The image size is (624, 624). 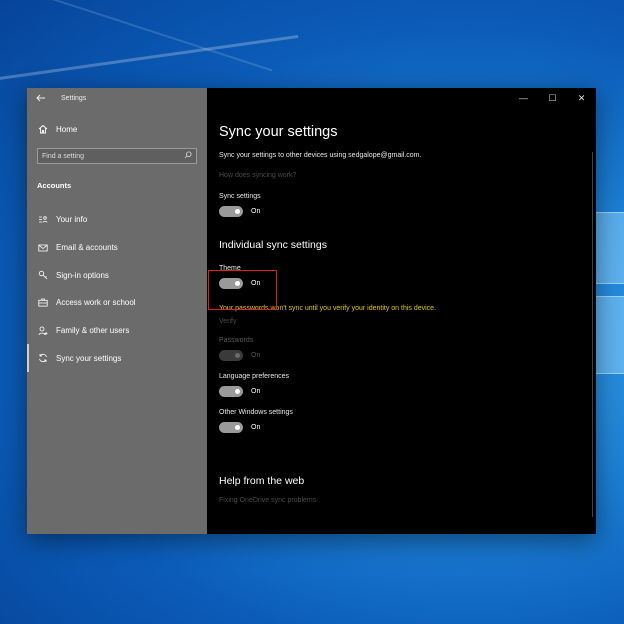 What do you see at coordinates (278, 132) in the screenshot?
I see `page-title: Sync your settings` at bounding box center [278, 132].